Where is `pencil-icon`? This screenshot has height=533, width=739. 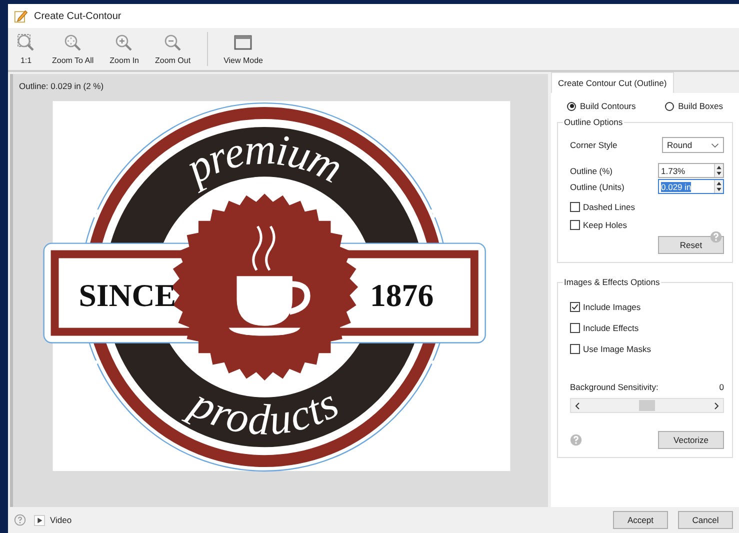
pencil-icon is located at coordinates (21, 16).